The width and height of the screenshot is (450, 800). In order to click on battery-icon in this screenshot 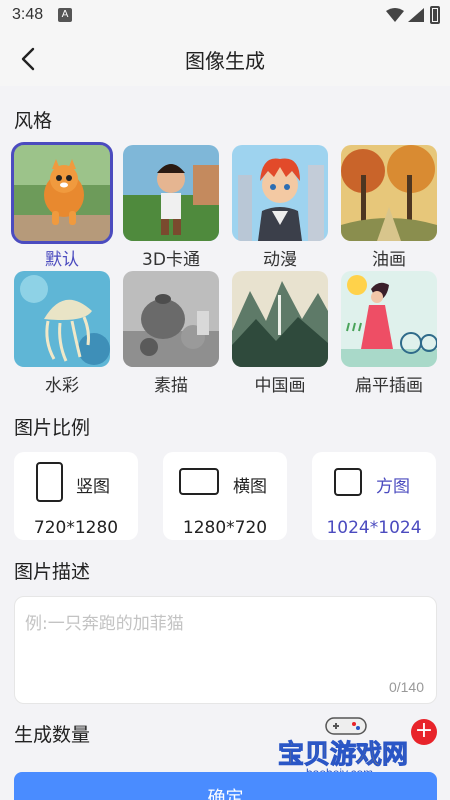, I will do `click(435, 15)`.